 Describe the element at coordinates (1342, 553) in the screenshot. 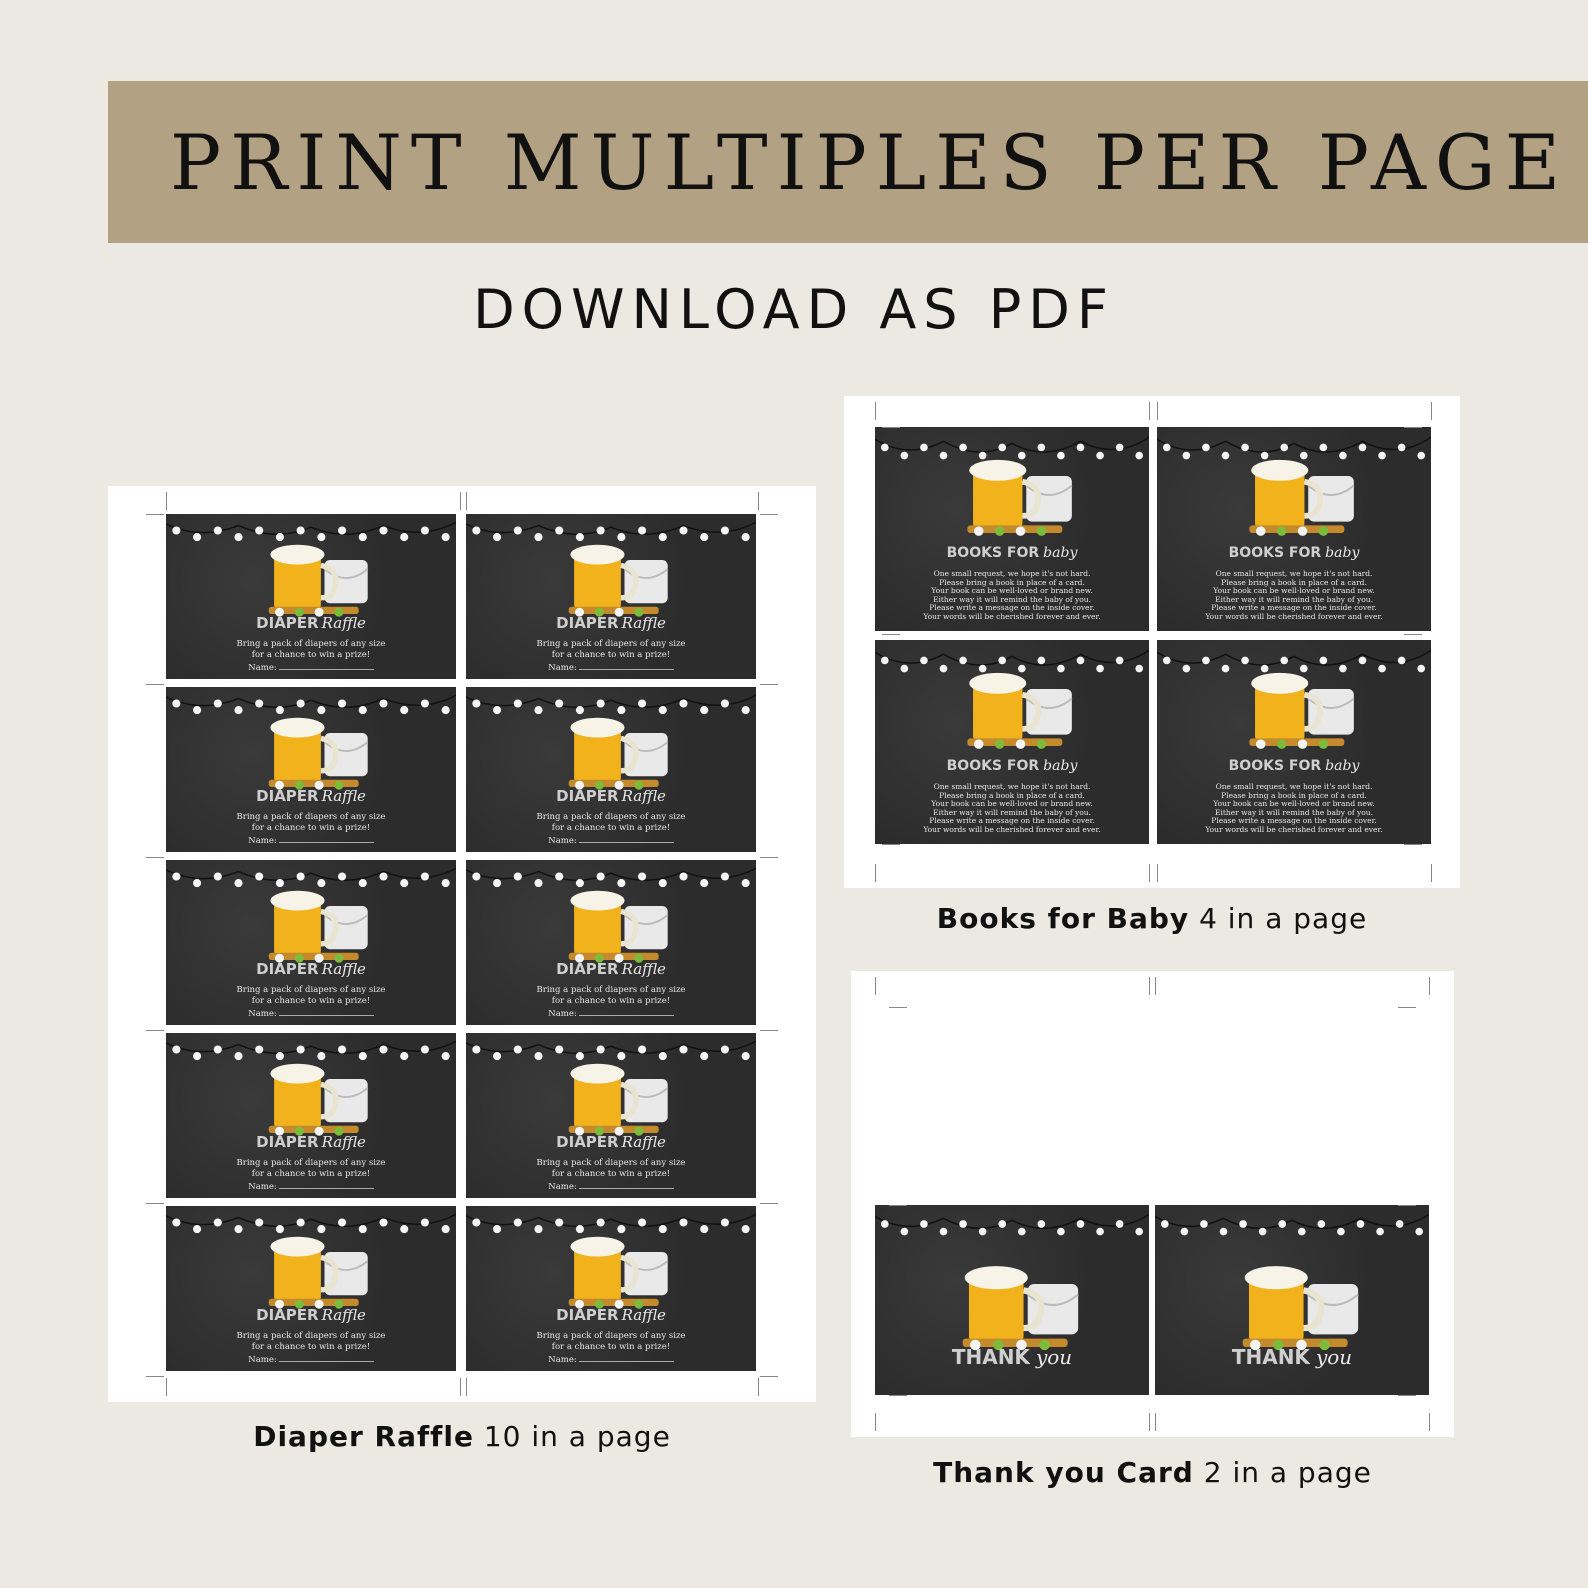

I see `card-title-script: baby` at that location.